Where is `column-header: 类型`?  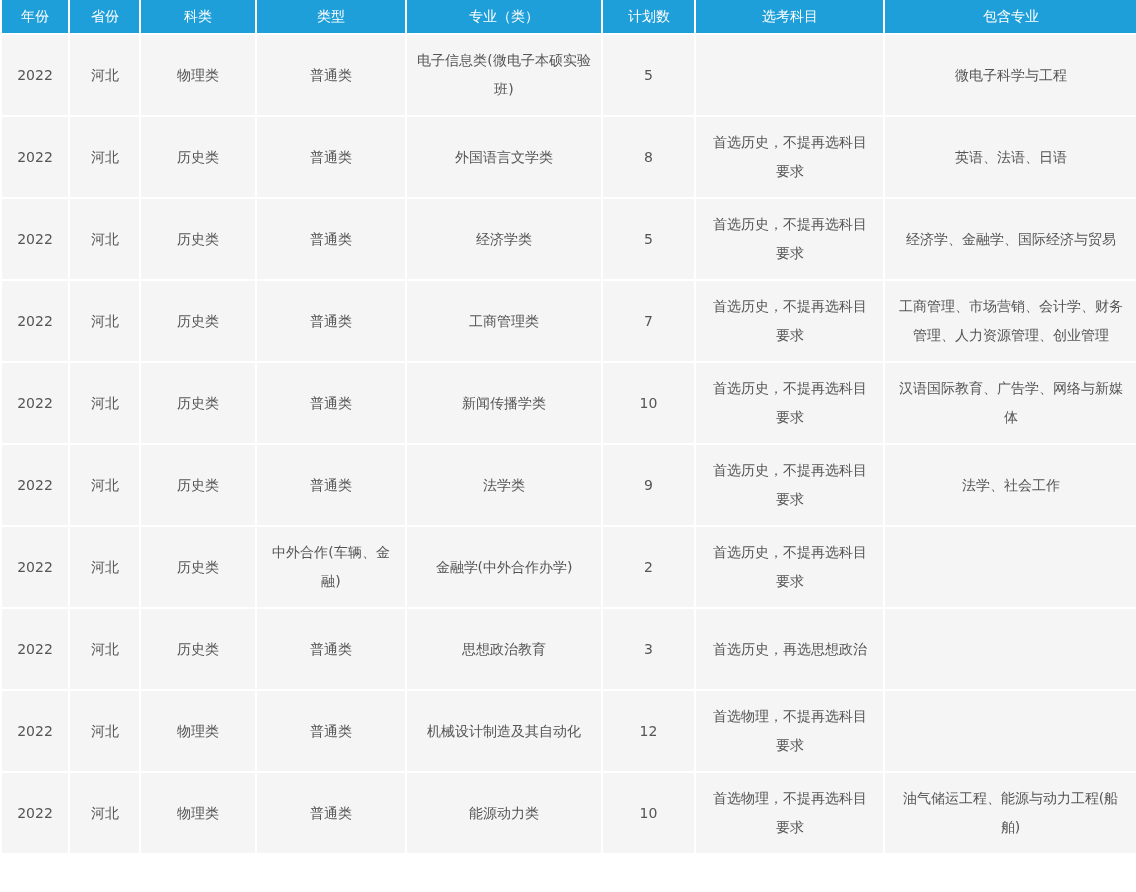 column-header: 类型 is located at coordinates (331, 17).